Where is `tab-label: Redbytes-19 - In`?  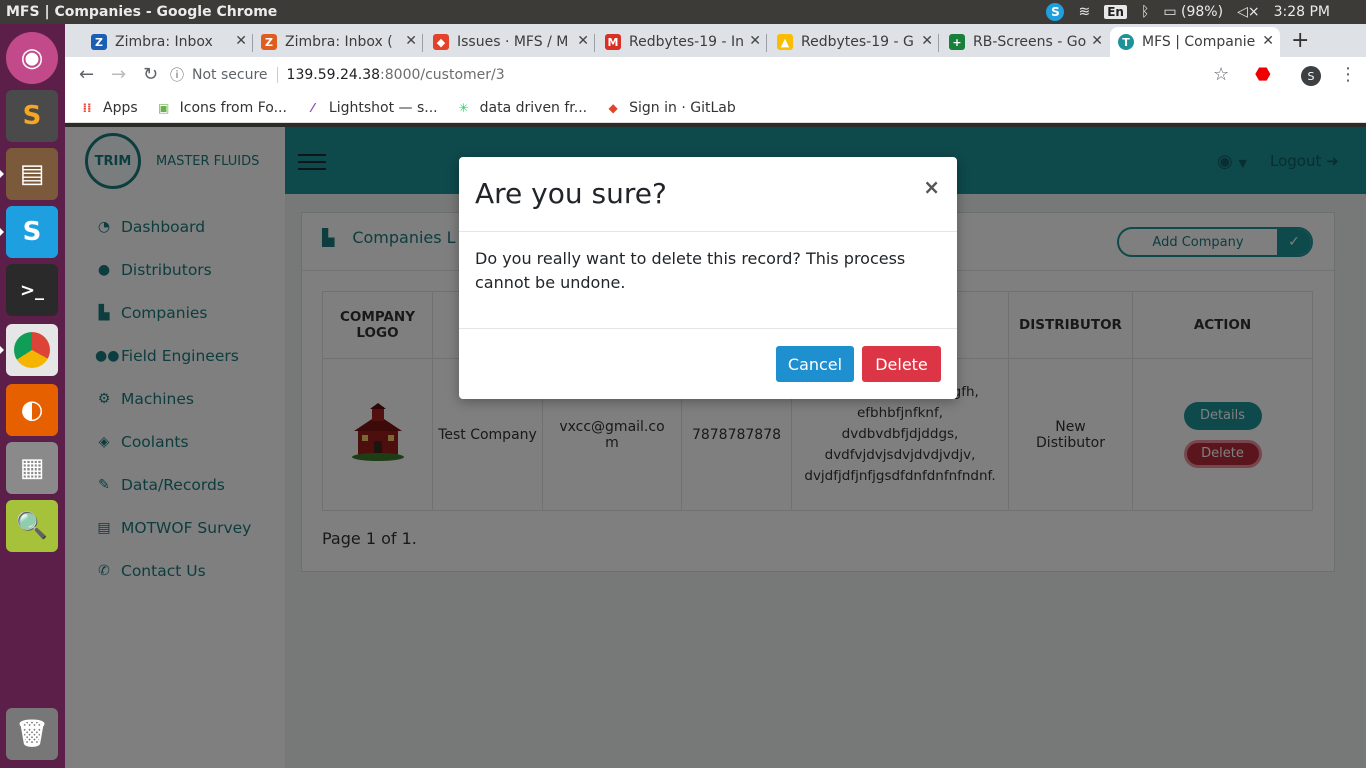 tab-label: Redbytes-19 - In is located at coordinates (686, 42).